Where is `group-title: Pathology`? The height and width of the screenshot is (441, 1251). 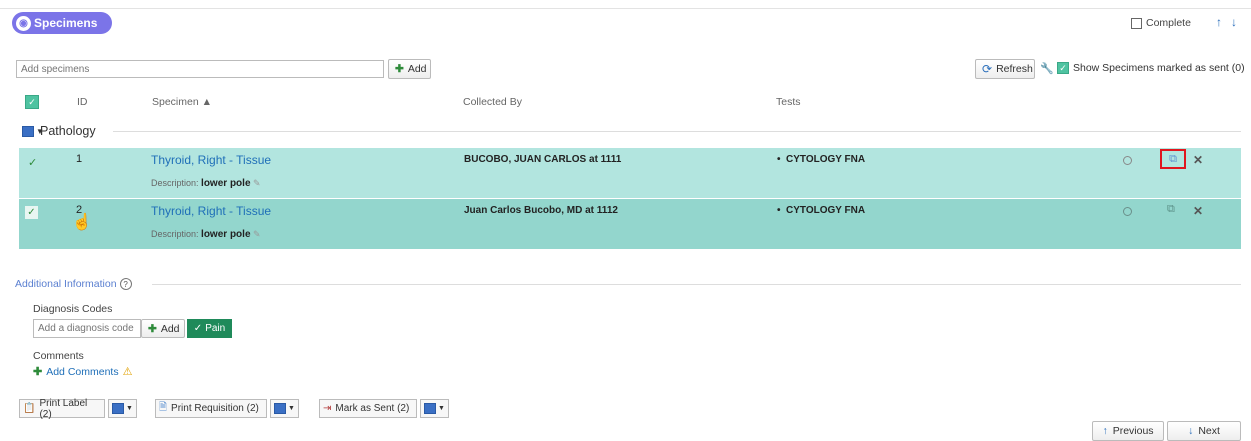
group-title: Pathology is located at coordinates (68, 131).